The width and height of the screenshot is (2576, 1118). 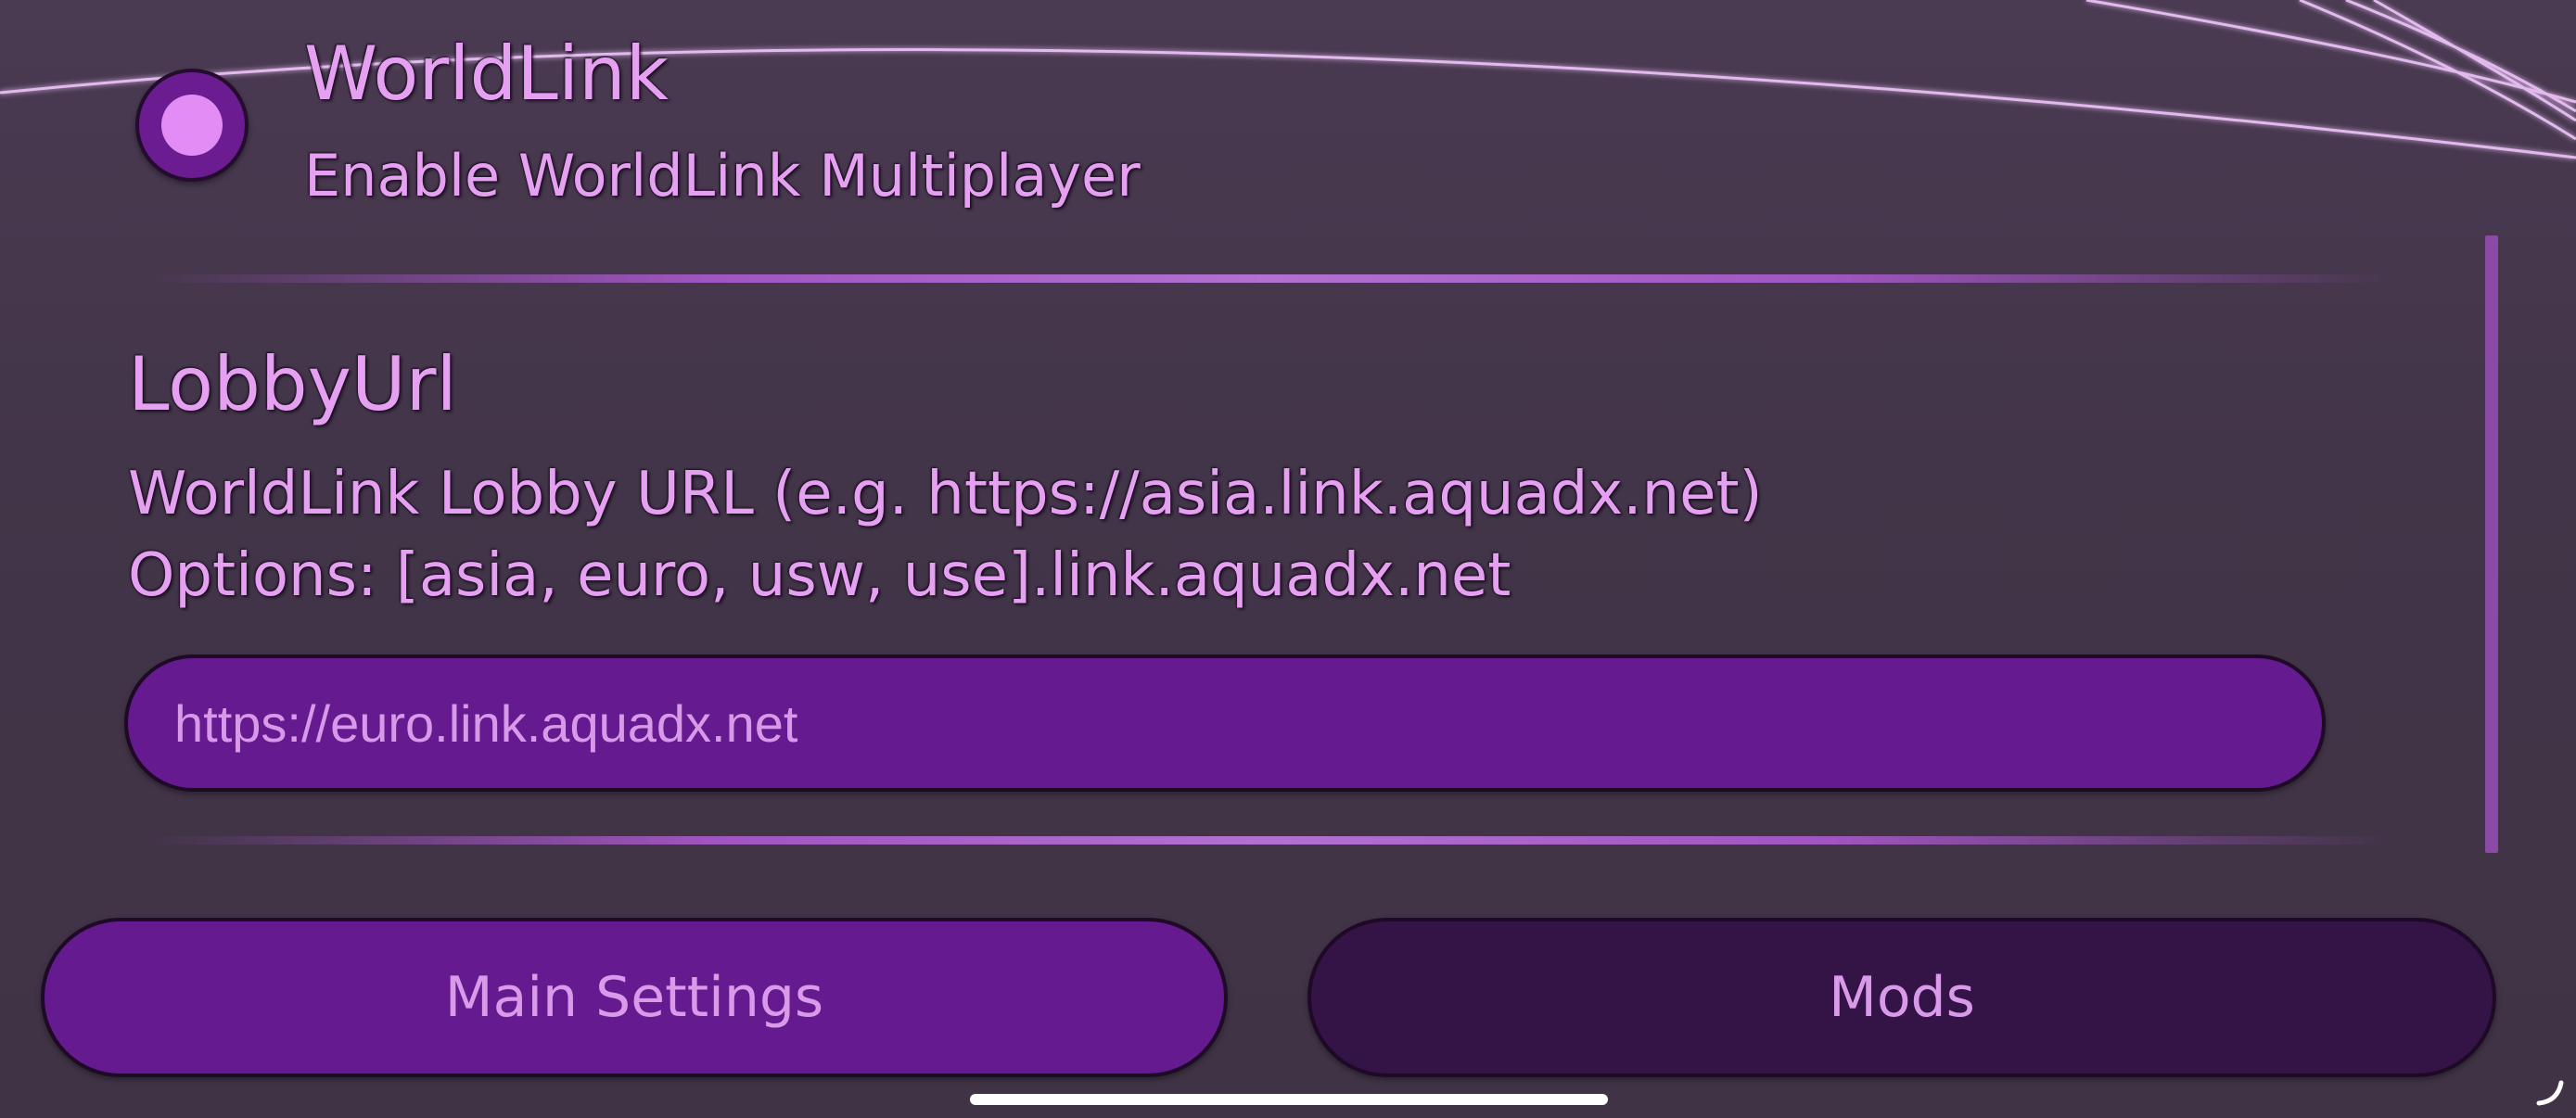 I want to click on mods-label: Mods, so click(x=1902, y=998).